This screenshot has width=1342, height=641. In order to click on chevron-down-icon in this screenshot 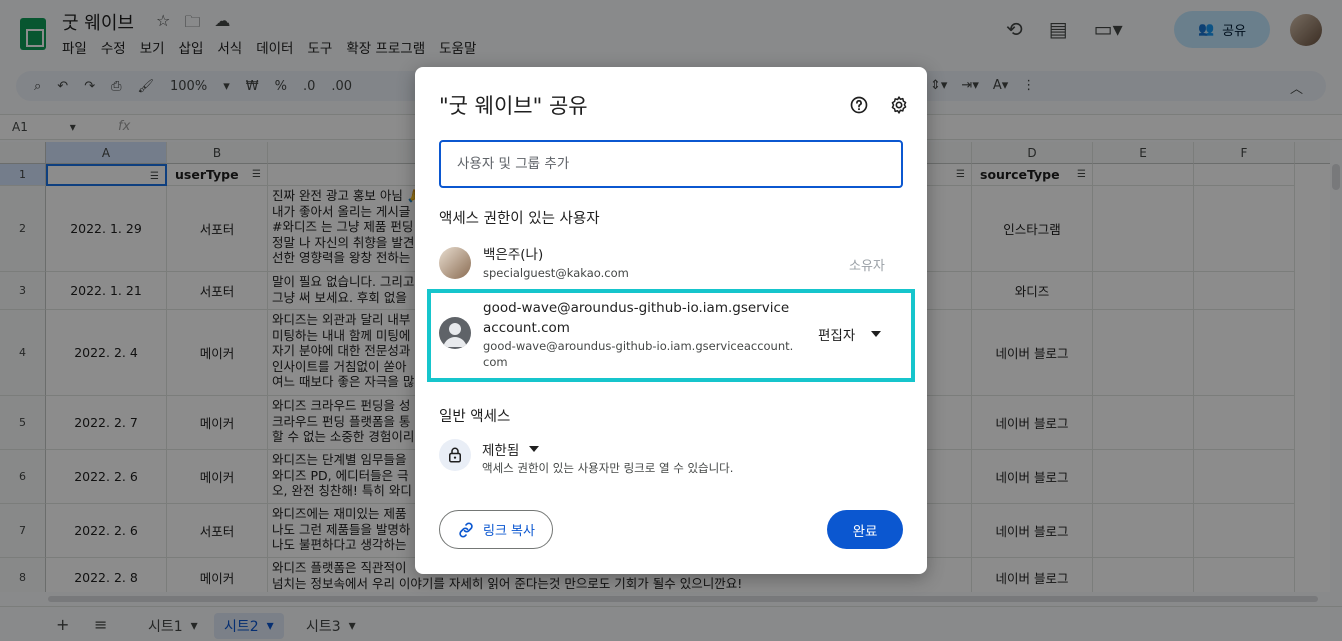, I will do `click(534, 449)`.